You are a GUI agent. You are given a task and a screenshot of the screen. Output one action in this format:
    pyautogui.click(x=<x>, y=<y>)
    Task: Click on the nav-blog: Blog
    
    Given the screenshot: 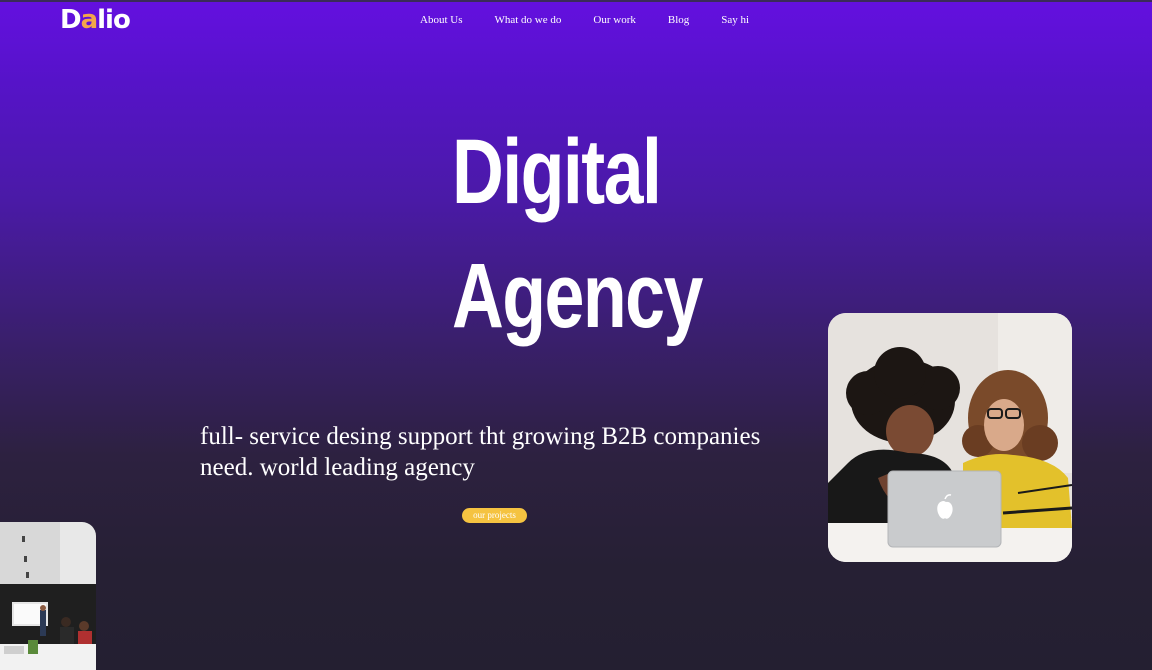 What is the action you would take?
    pyautogui.click(x=678, y=20)
    